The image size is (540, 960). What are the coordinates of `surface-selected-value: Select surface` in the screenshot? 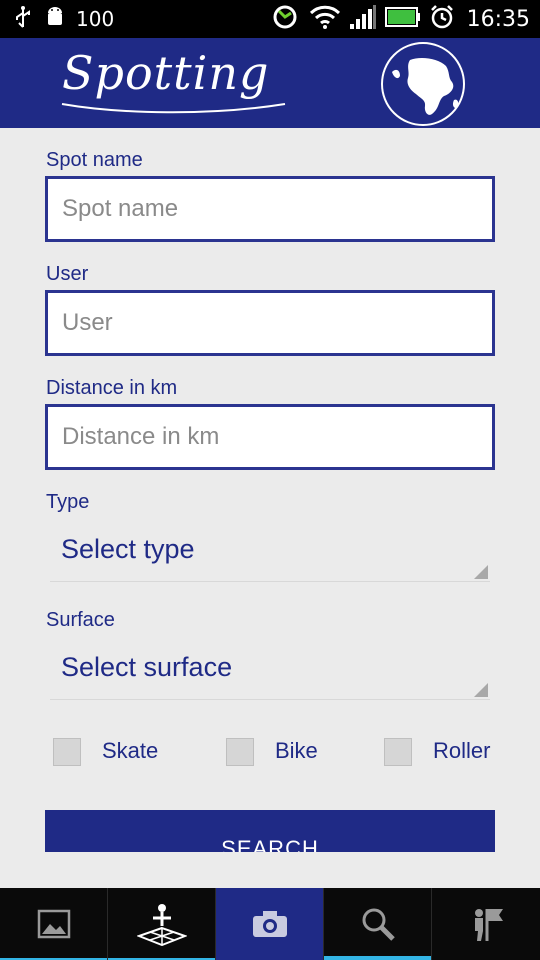 It's located at (147, 667).